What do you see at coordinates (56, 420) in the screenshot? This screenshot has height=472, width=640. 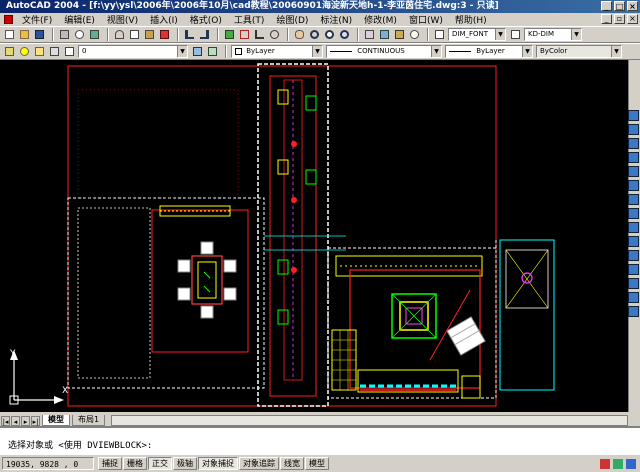 I see `tab-model: 模型` at bounding box center [56, 420].